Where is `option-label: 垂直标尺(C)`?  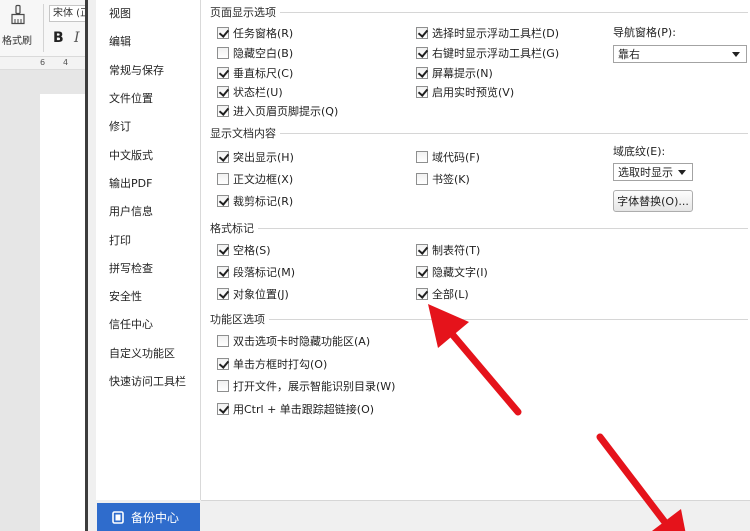 option-label: 垂直标尺(C) is located at coordinates (263, 73).